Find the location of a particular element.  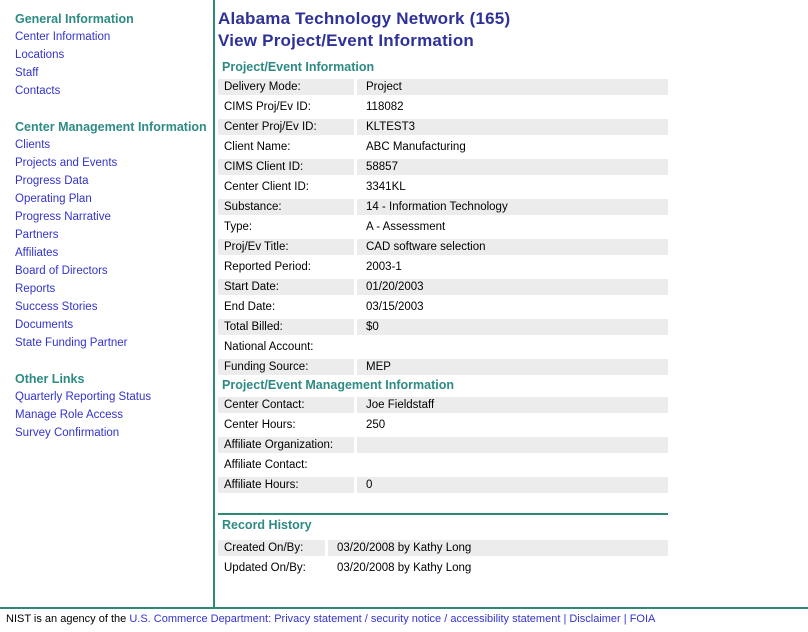

sidebar-item-clients: Clients is located at coordinates (113, 145).